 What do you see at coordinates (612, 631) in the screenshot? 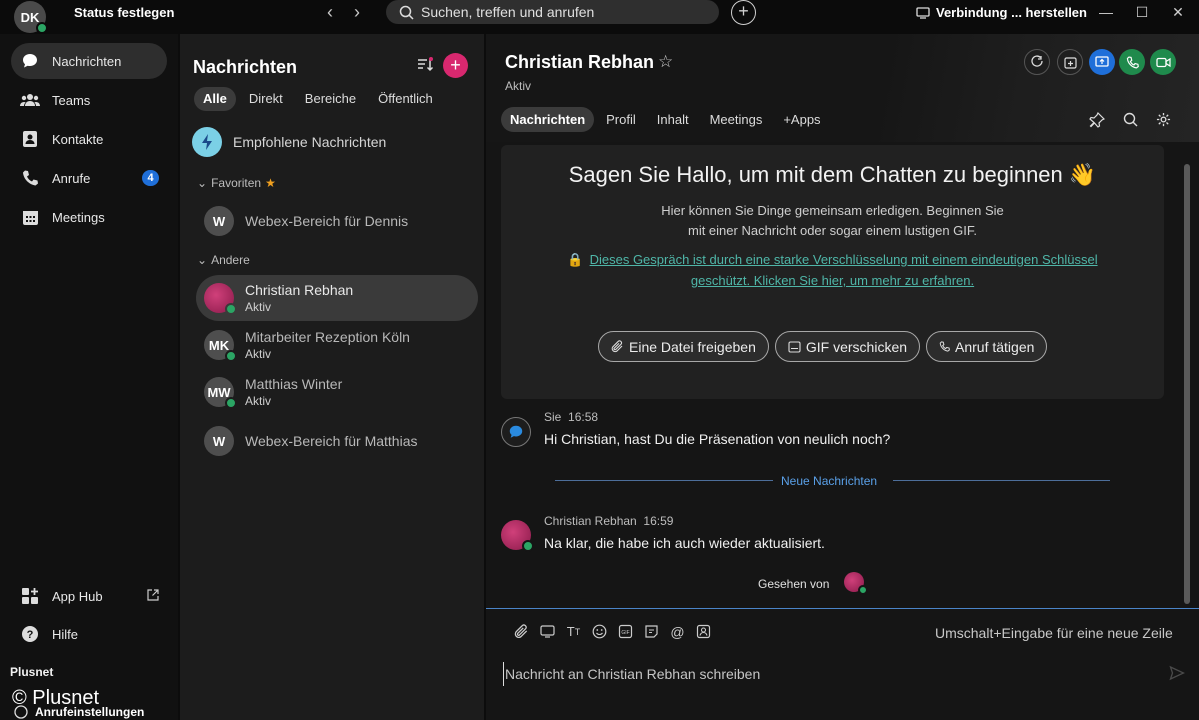
I see `composer-toolbar: TT GIF @` at bounding box center [612, 631].